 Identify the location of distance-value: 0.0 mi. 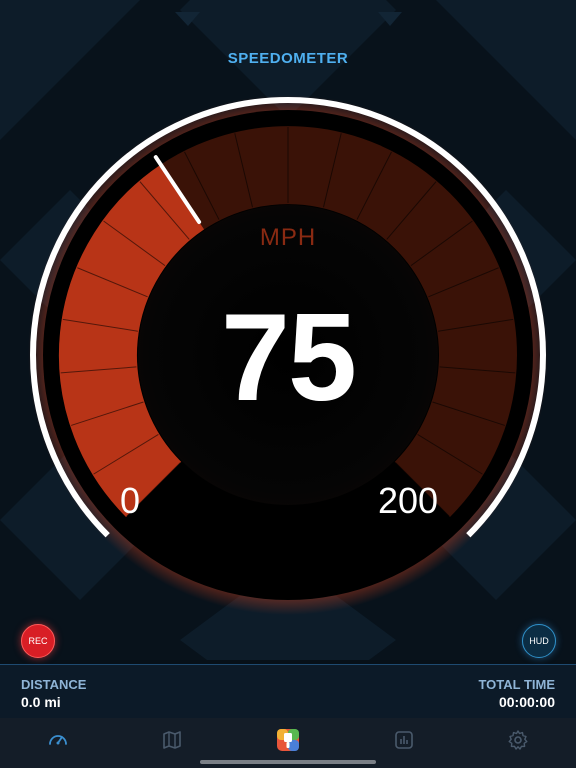
(41, 702).